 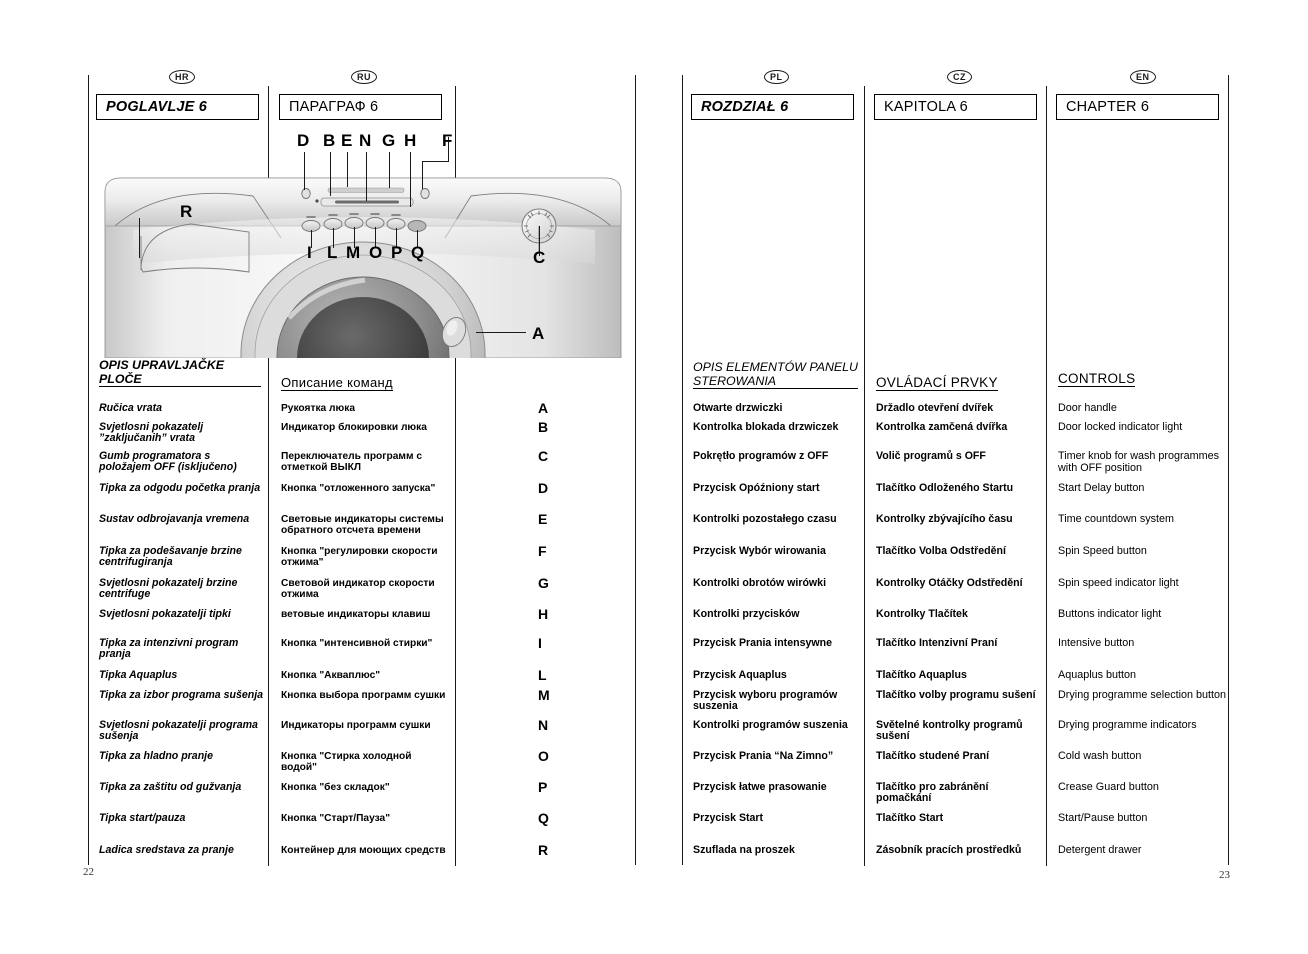 What do you see at coordinates (761, 456) in the screenshot?
I see `list-item-pl-c: Pokrętło programów z OFF` at bounding box center [761, 456].